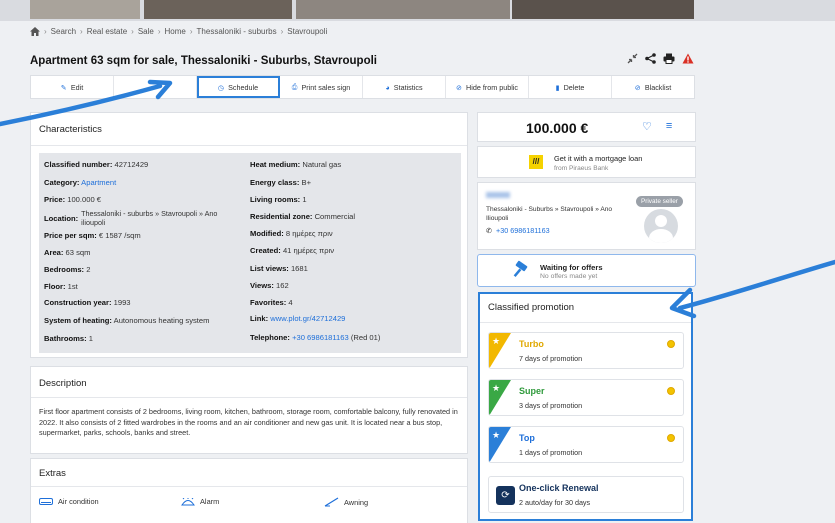 The height and width of the screenshot is (523, 835). Describe the element at coordinates (657, 126) in the screenshot. I see `price-actions: ♡ ≡` at that location.